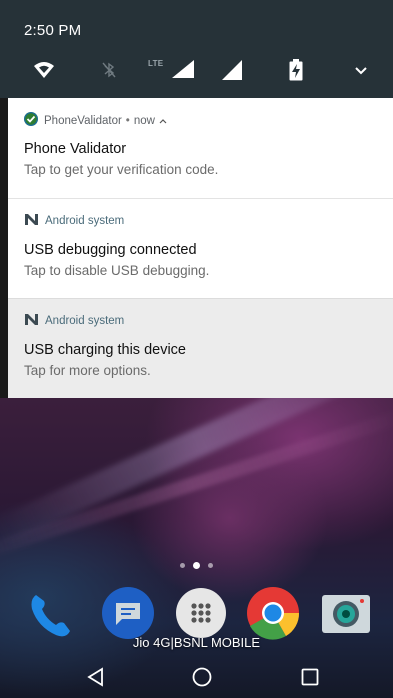  Describe the element at coordinates (144, 120) in the screenshot. I see `notification-time: now` at that location.